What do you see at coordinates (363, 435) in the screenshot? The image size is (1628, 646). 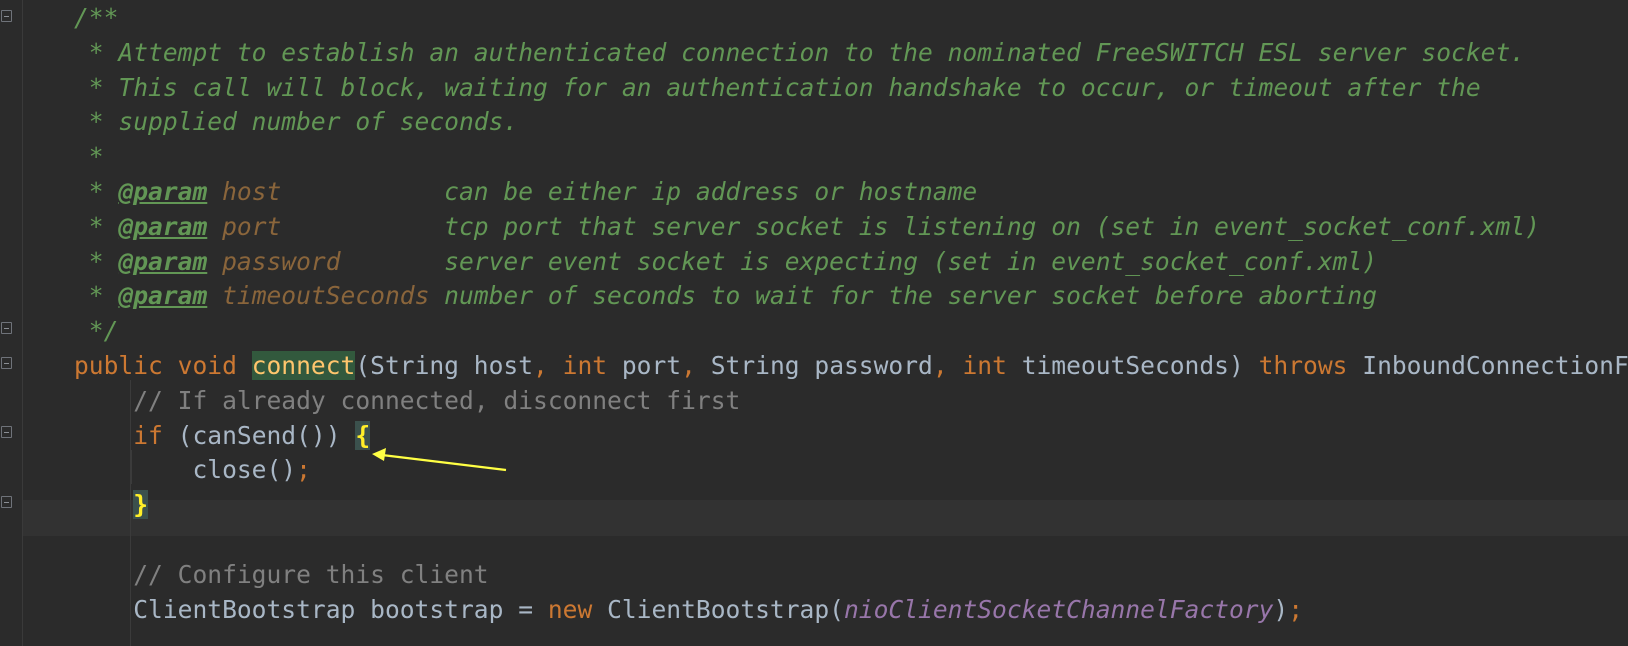 I see `code-token: {` at bounding box center [363, 435].